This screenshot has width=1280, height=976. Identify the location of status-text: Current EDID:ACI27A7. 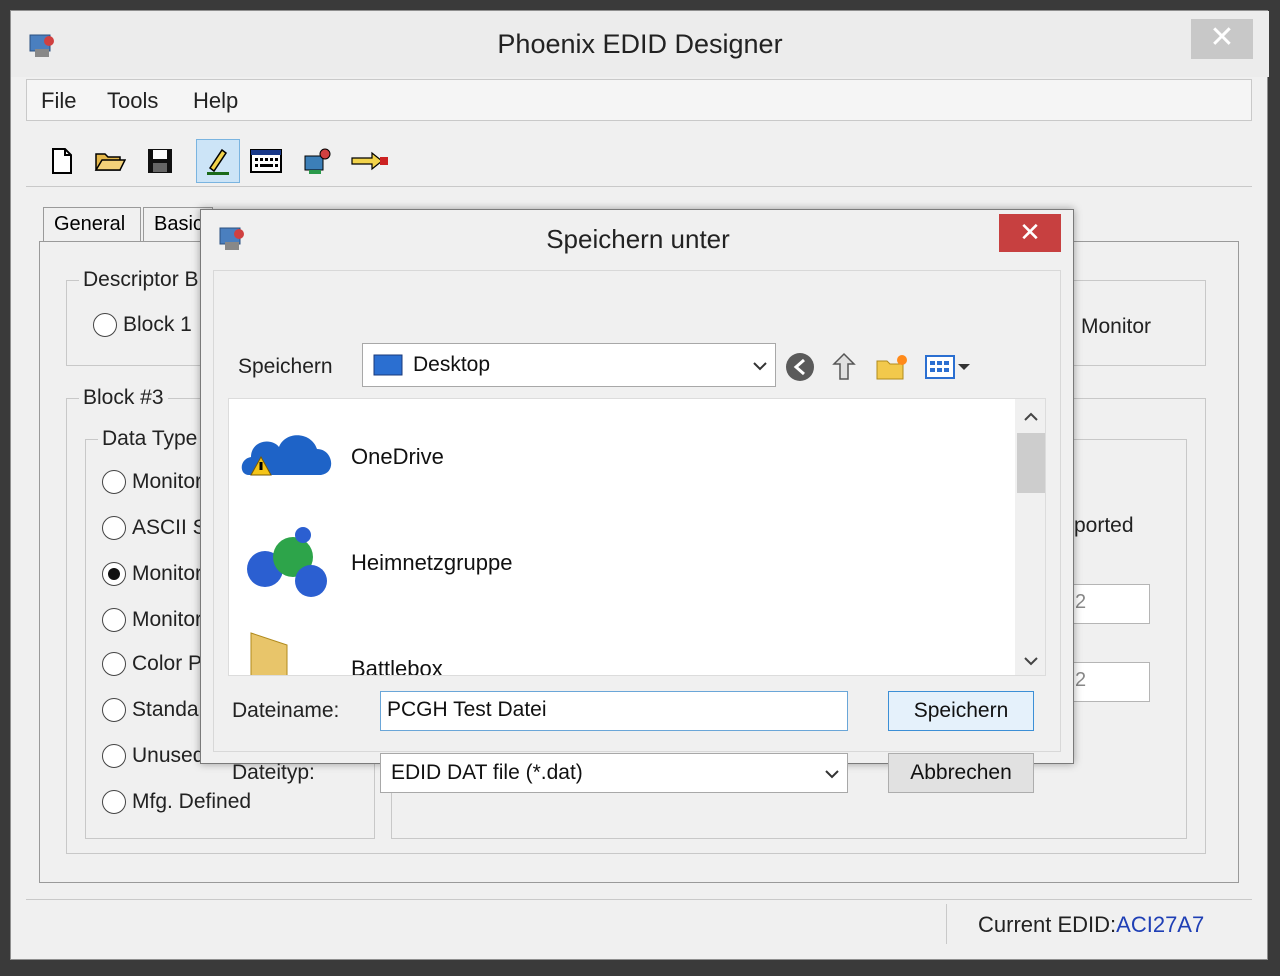
(1091, 925).